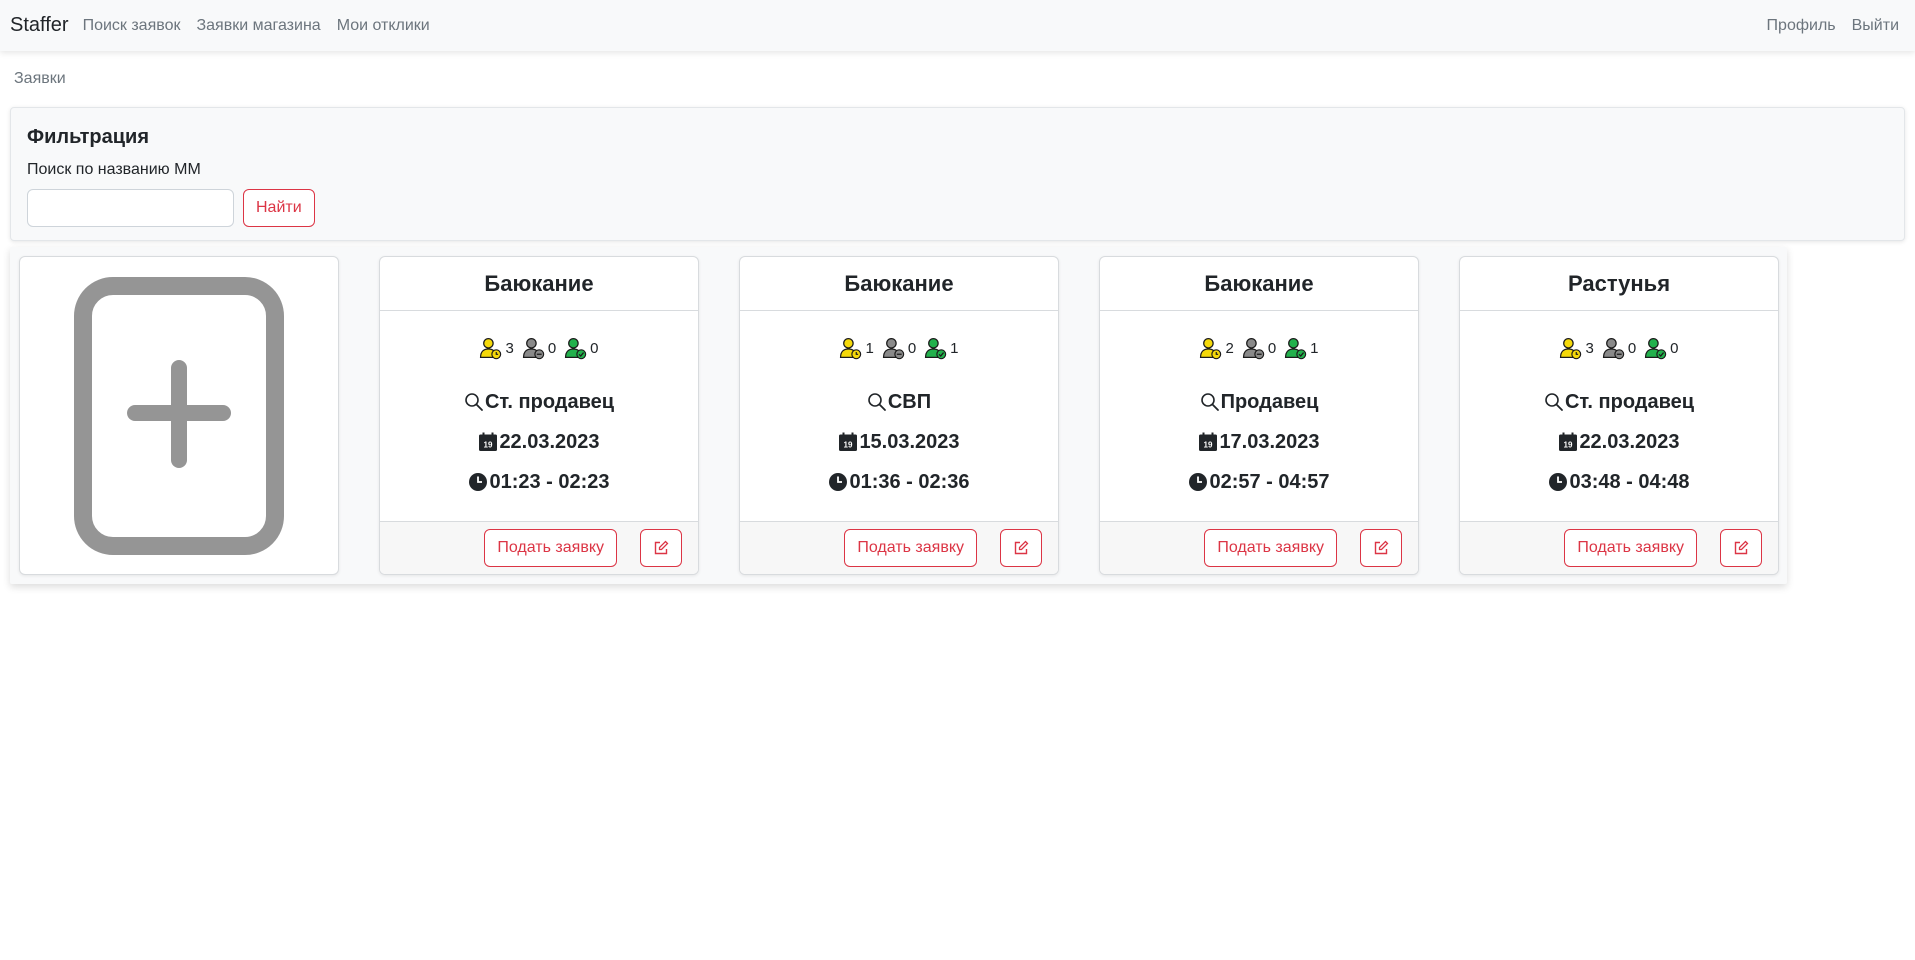  What do you see at coordinates (549, 481) in the screenshot?
I see `time-text: 01:23 - 02:23` at bounding box center [549, 481].